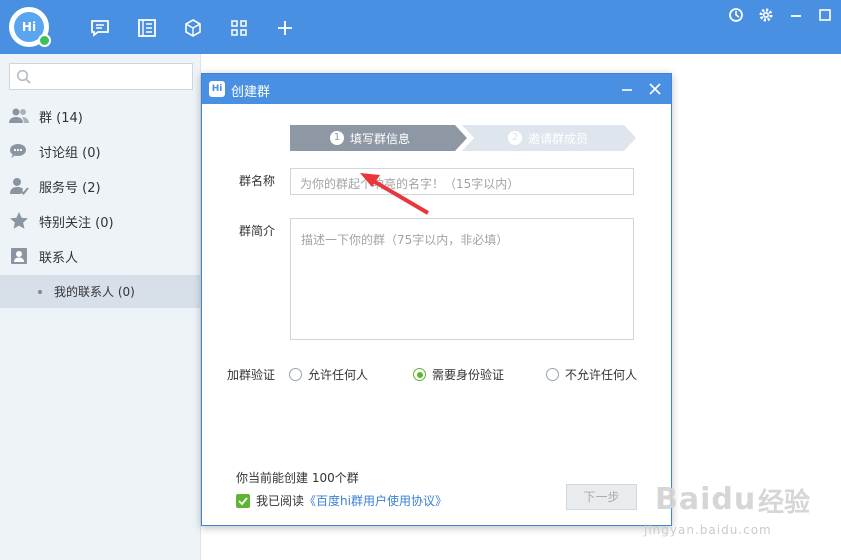 The height and width of the screenshot is (560, 841). I want to click on dialog-titlebar: Hi 创建群, so click(436, 89).